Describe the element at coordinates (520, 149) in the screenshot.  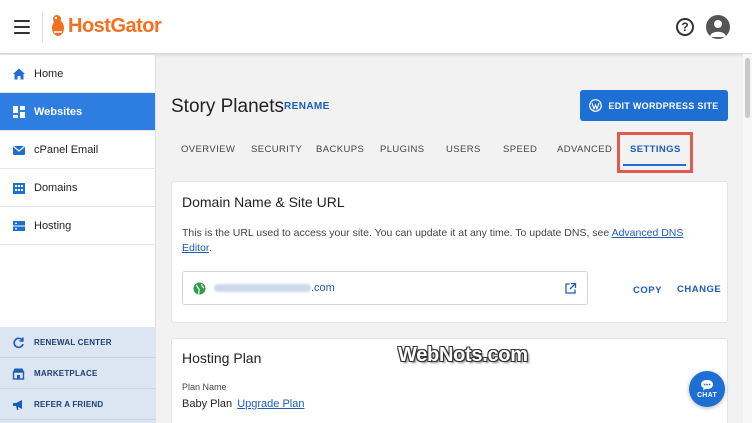
I see `tab-speed: SPEED` at that location.